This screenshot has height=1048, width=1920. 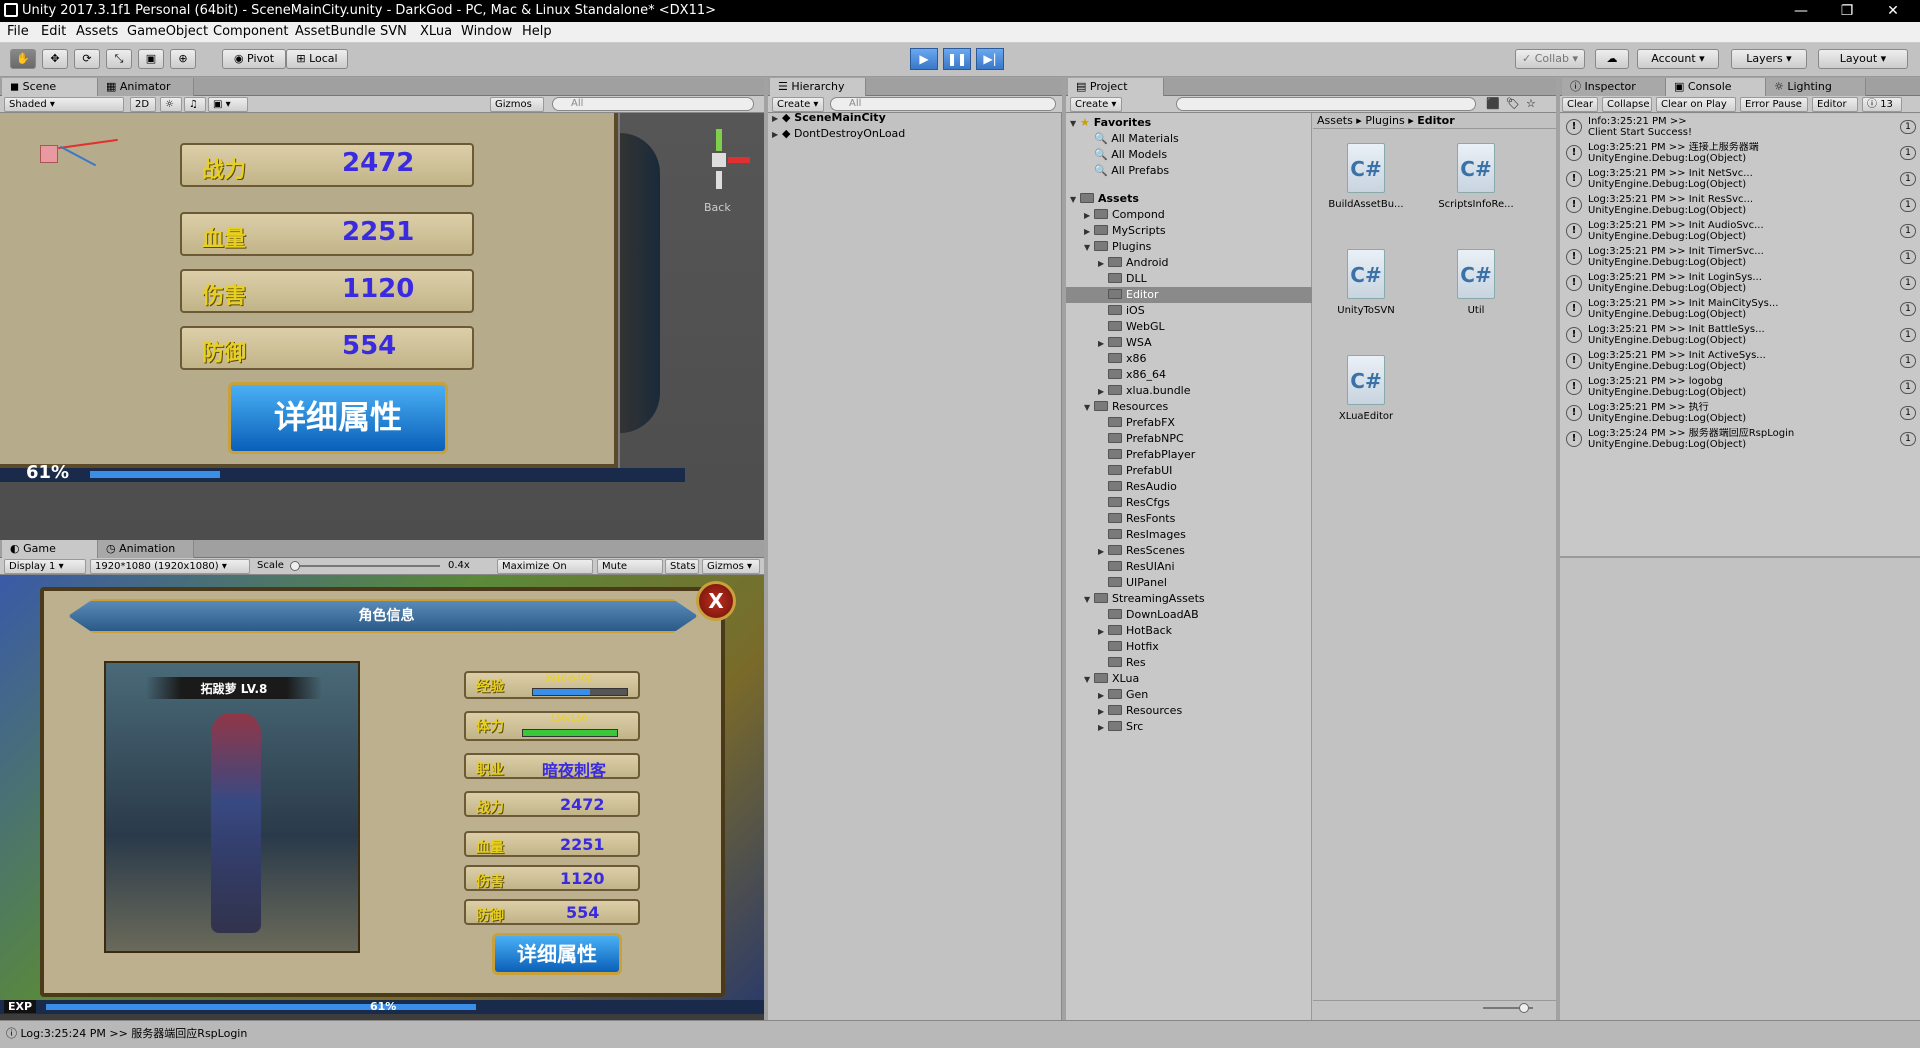 What do you see at coordinates (915, 118) in the screenshot?
I see `hierarchy-scene-item: ▶ ◆ SceneMainCity` at bounding box center [915, 118].